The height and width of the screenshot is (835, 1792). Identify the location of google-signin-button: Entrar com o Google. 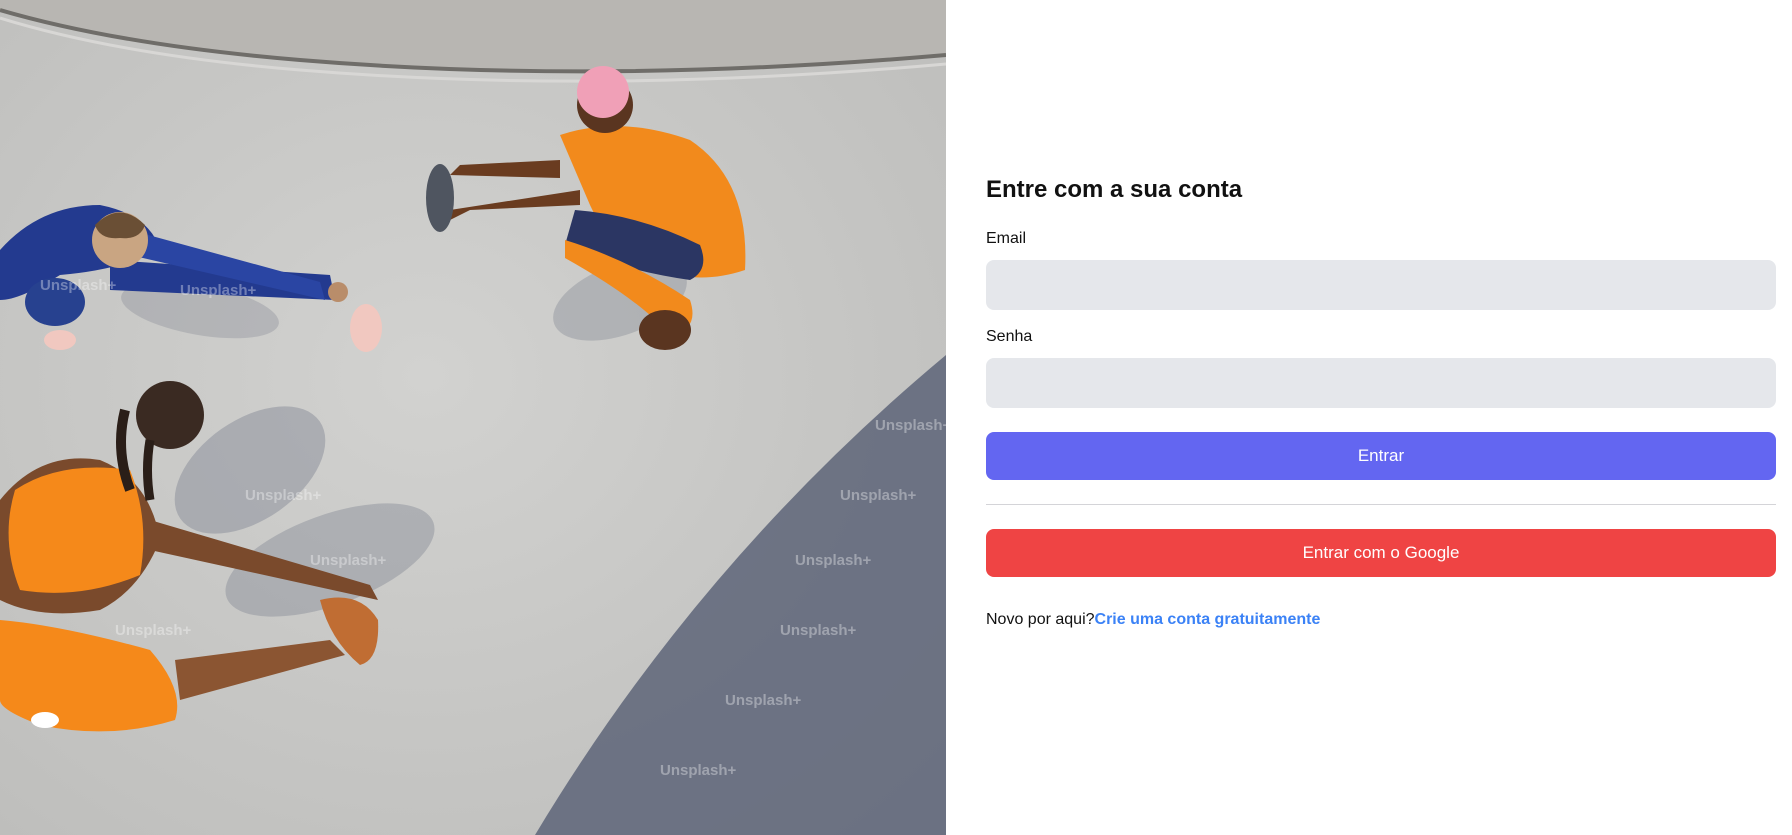
(1381, 553).